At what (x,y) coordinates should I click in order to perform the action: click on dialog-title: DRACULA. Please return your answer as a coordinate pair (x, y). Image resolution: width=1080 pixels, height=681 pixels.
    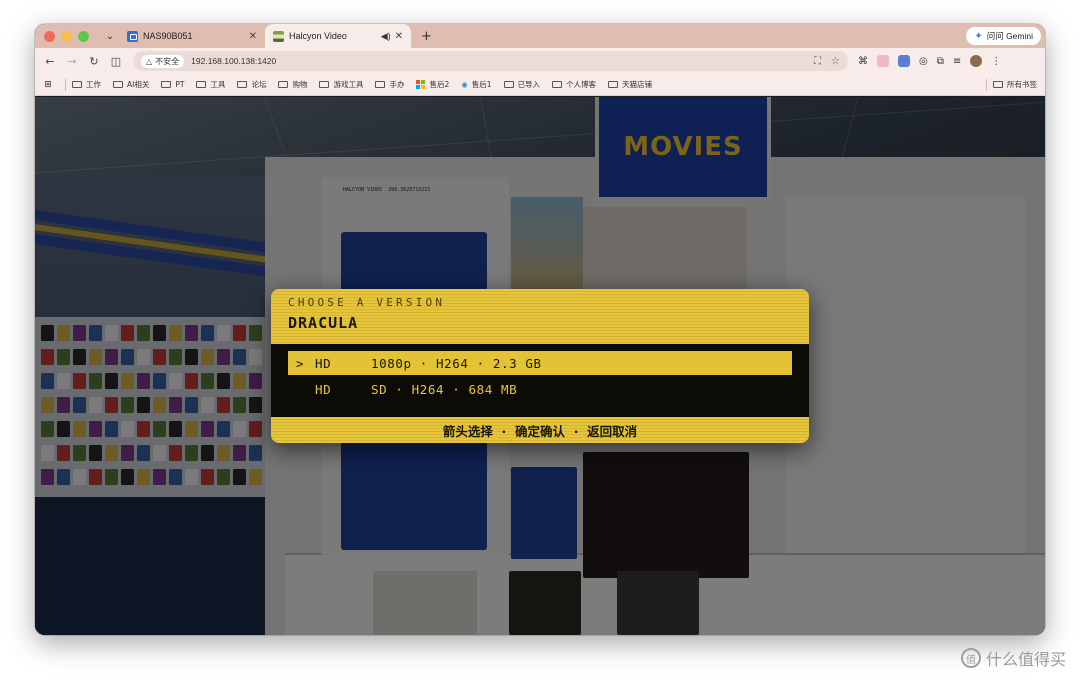
    Looking at the image, I should click on (323, 323).